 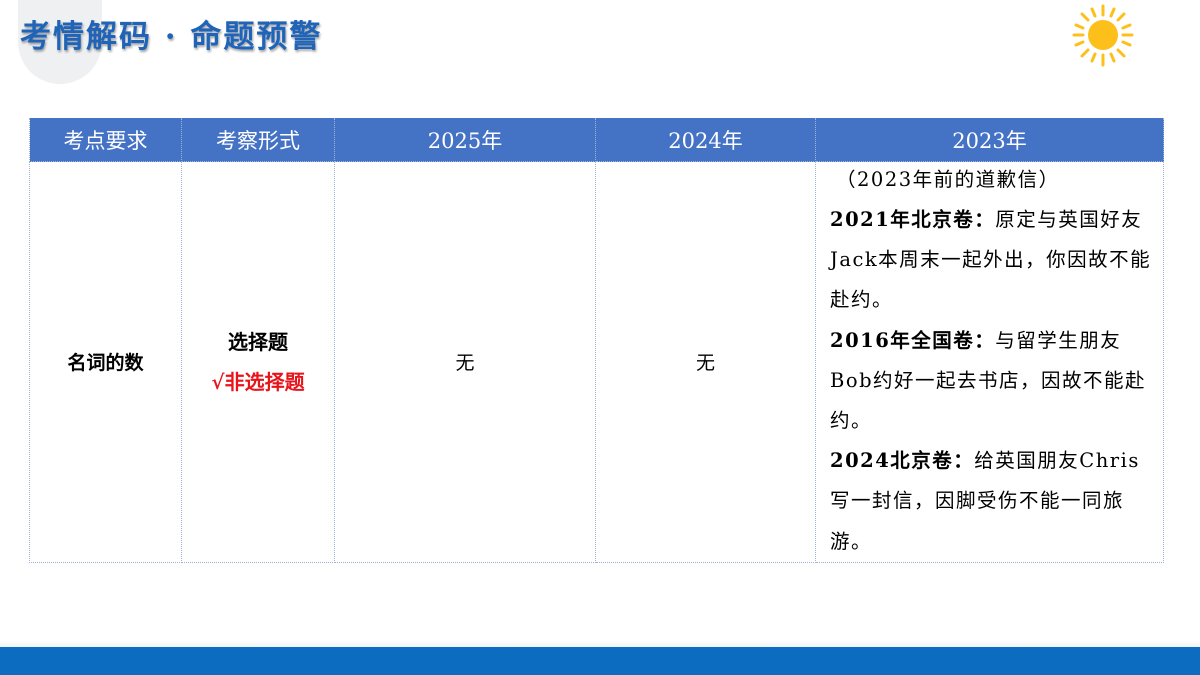 I want to click on header-2024: 2024年, so click(x=705, y=140).